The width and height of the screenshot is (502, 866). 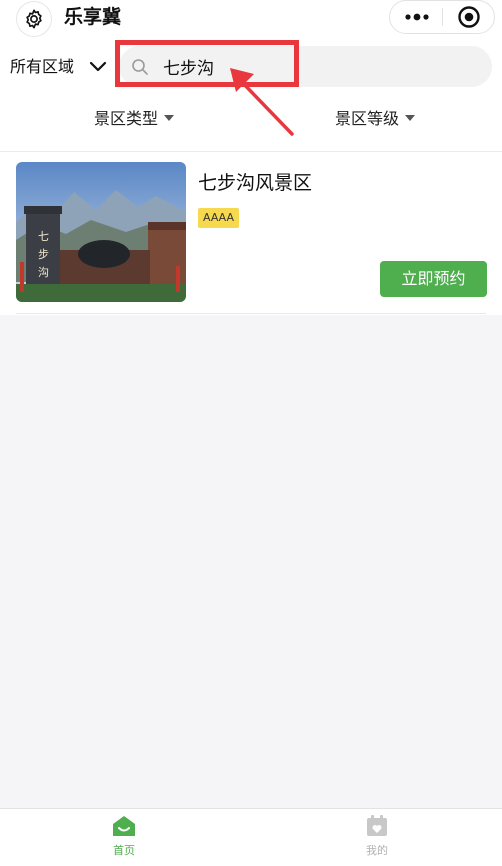 I want to click on filter-label: 景区类型, so click(x=126, y=118).